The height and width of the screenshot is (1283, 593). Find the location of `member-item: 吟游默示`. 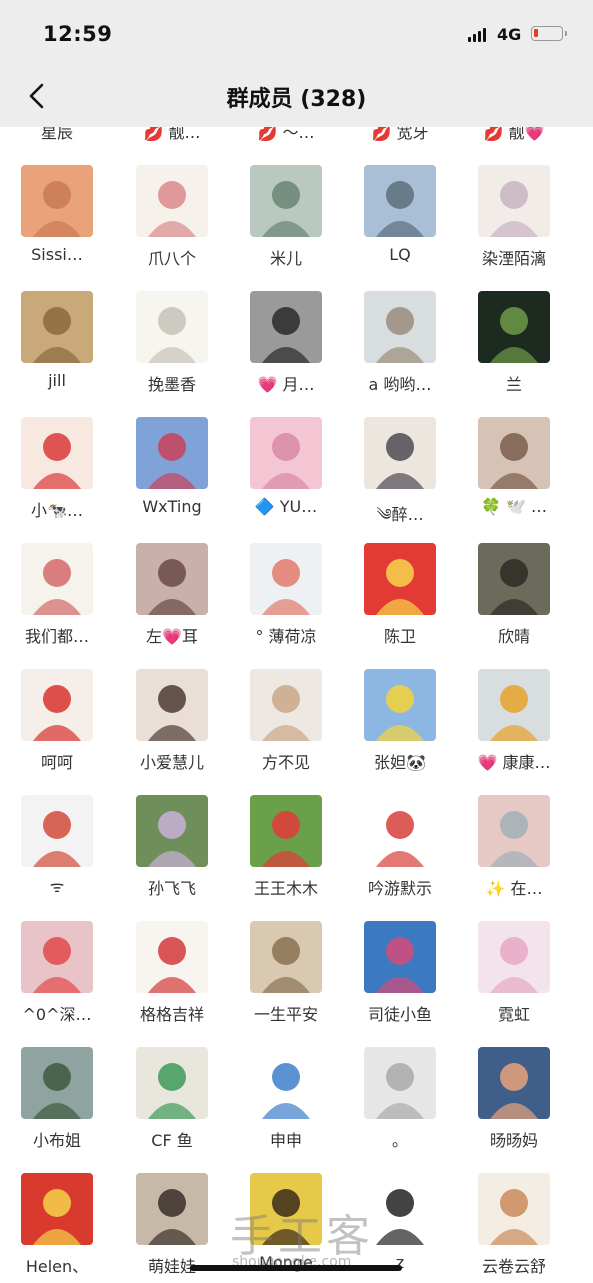

member-item: 吟游默示 is located at coordinates (400, 855).